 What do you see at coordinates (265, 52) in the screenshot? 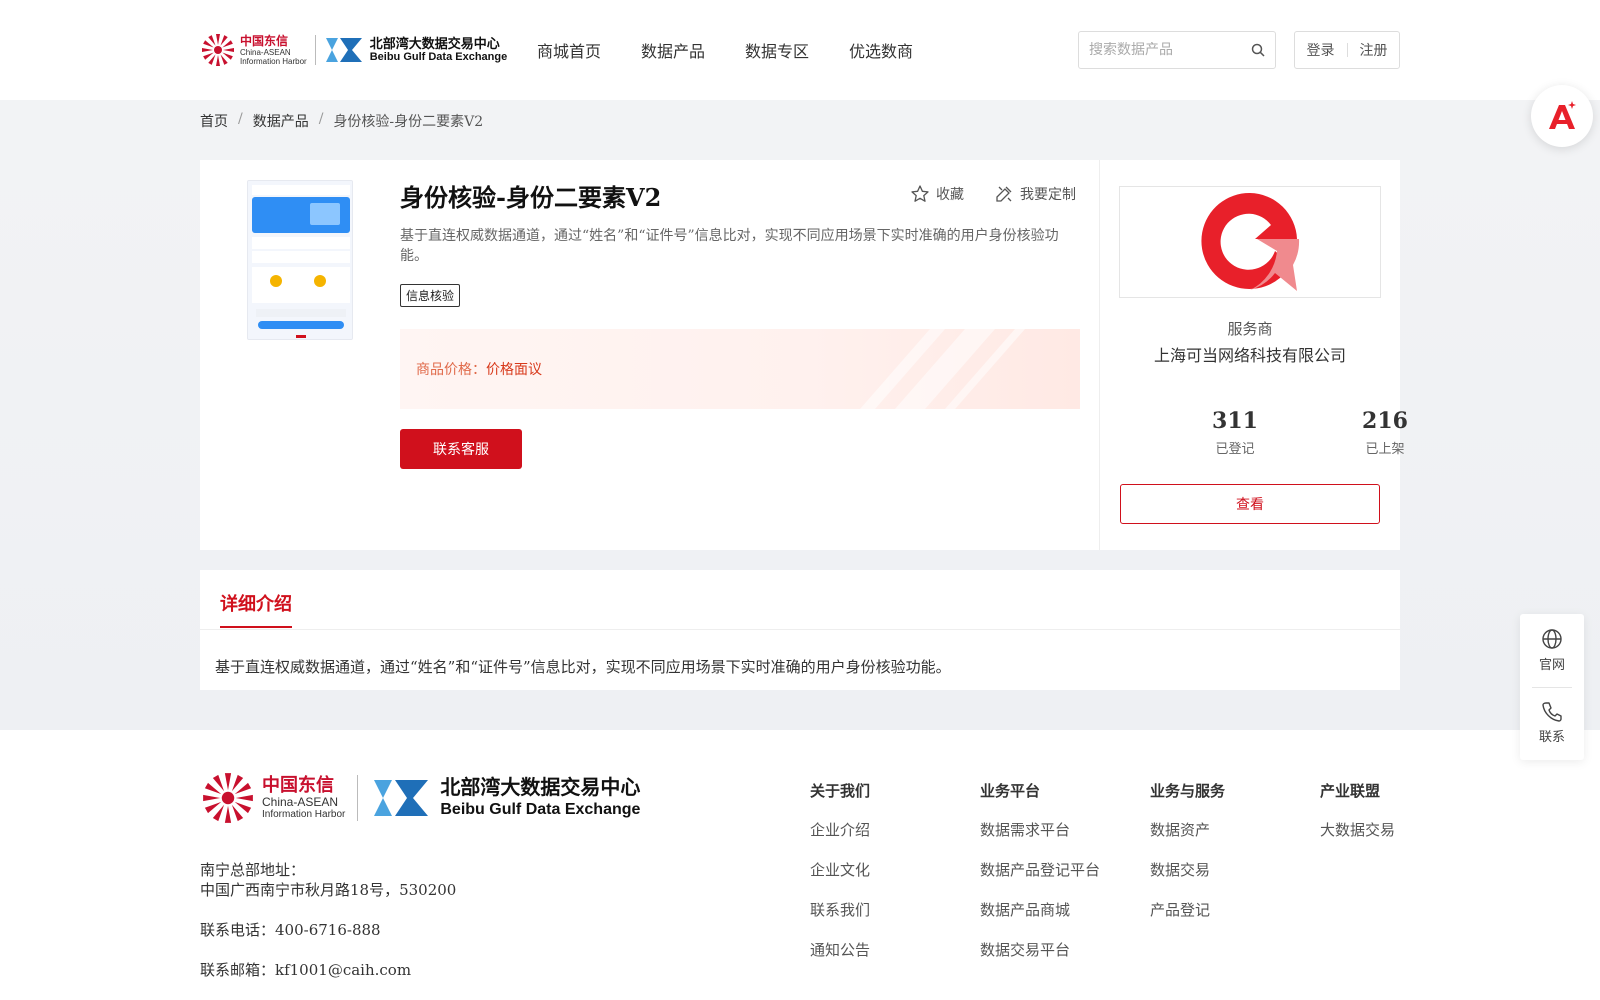
I see `logo-brand-en1: China-ASEAN` at bounding box center [265, 52].